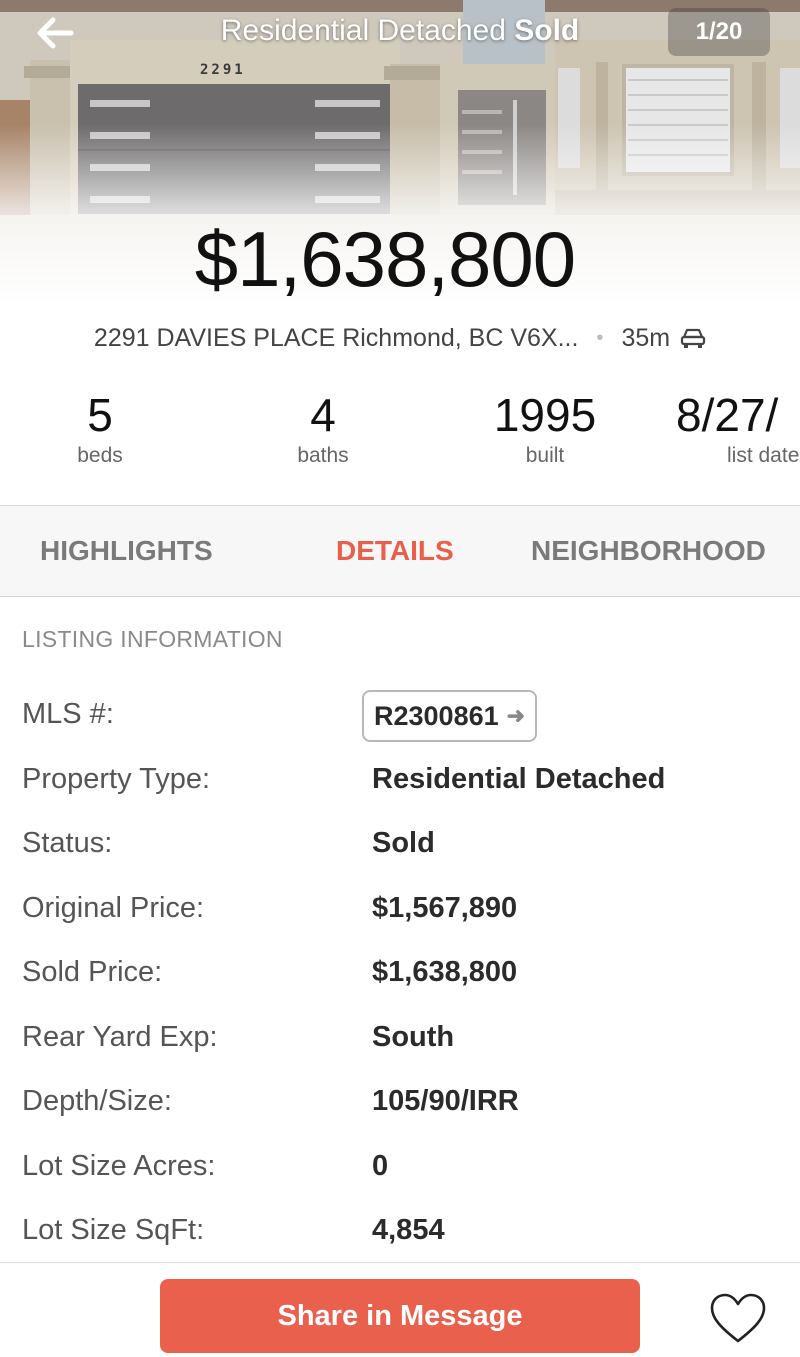 The height and width of the screenshot is (1357, 800). I want to click on stat-beds: 5 beds, so click(100, 428).